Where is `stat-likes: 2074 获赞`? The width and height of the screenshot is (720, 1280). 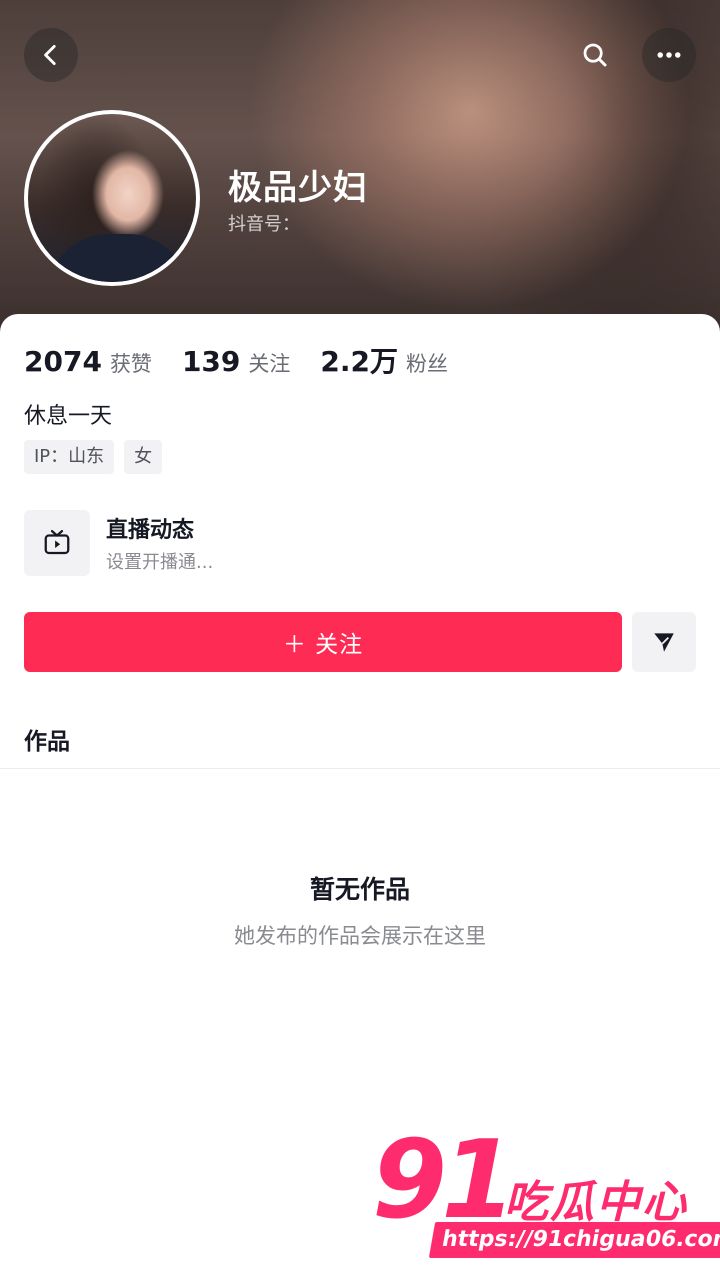 stat-likes: 2074 获赞 is located at coordinates (88, 361).